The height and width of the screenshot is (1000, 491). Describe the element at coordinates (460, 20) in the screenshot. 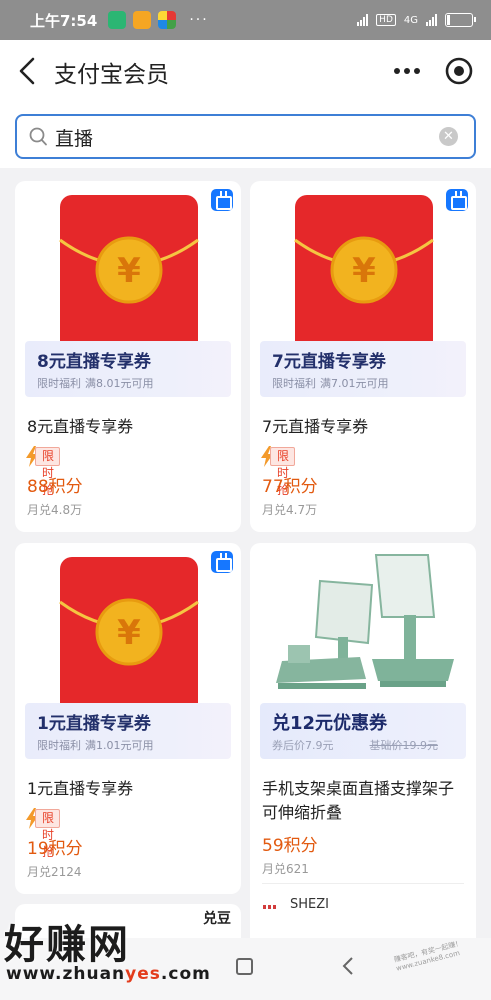

I see `battery-icon` at that location.